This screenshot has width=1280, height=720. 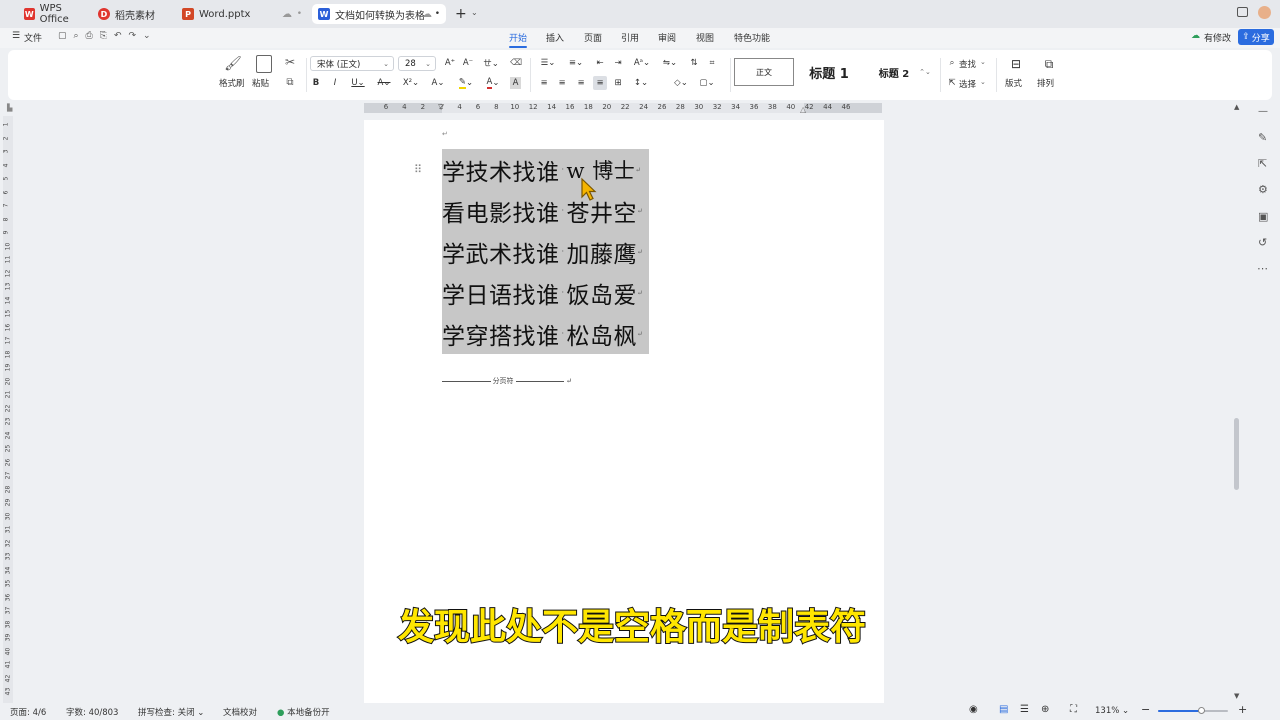 What do you see at coordinates (9, 108) in the screenshot?
I see `tab-stop-selector: ▙` at bounding box center [9, 108].